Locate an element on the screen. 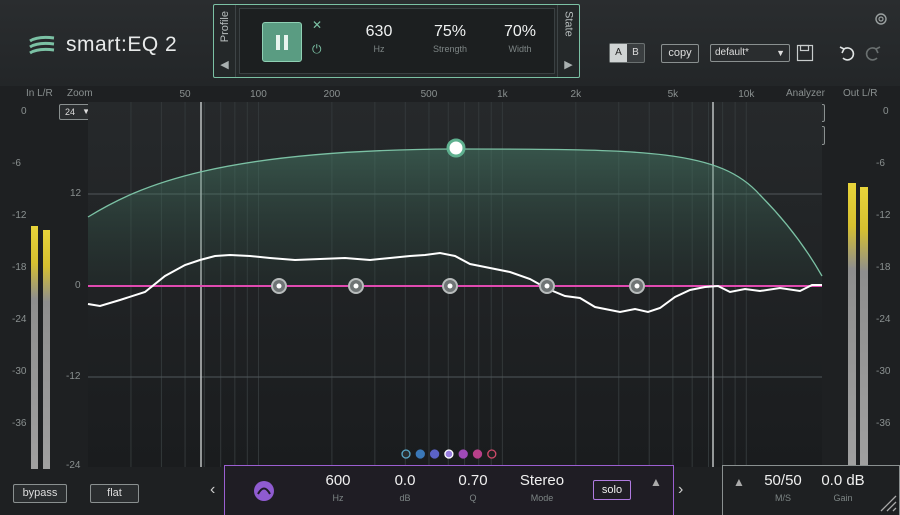 This screenshot has height=515, width=900. next-band-icon: › is located at coordinates (680, 490).